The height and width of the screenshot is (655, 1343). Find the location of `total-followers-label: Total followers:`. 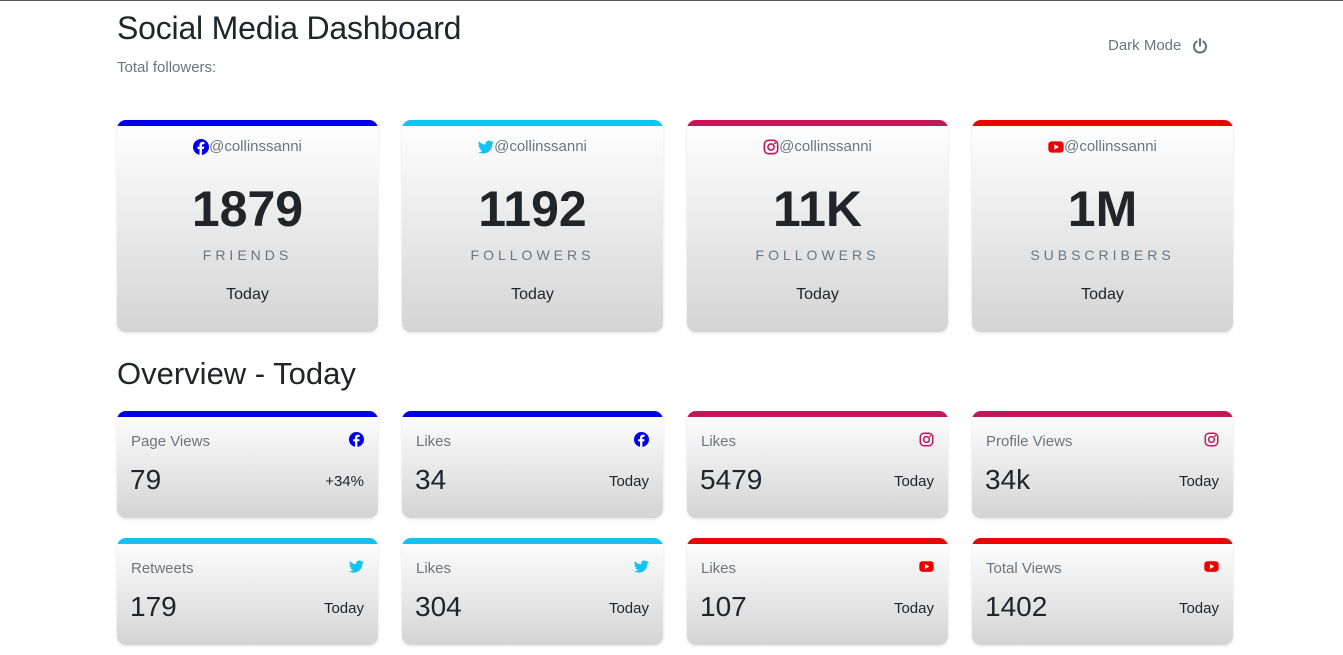

total-followers-label: Total followers: is located at coordinates (167, 67).